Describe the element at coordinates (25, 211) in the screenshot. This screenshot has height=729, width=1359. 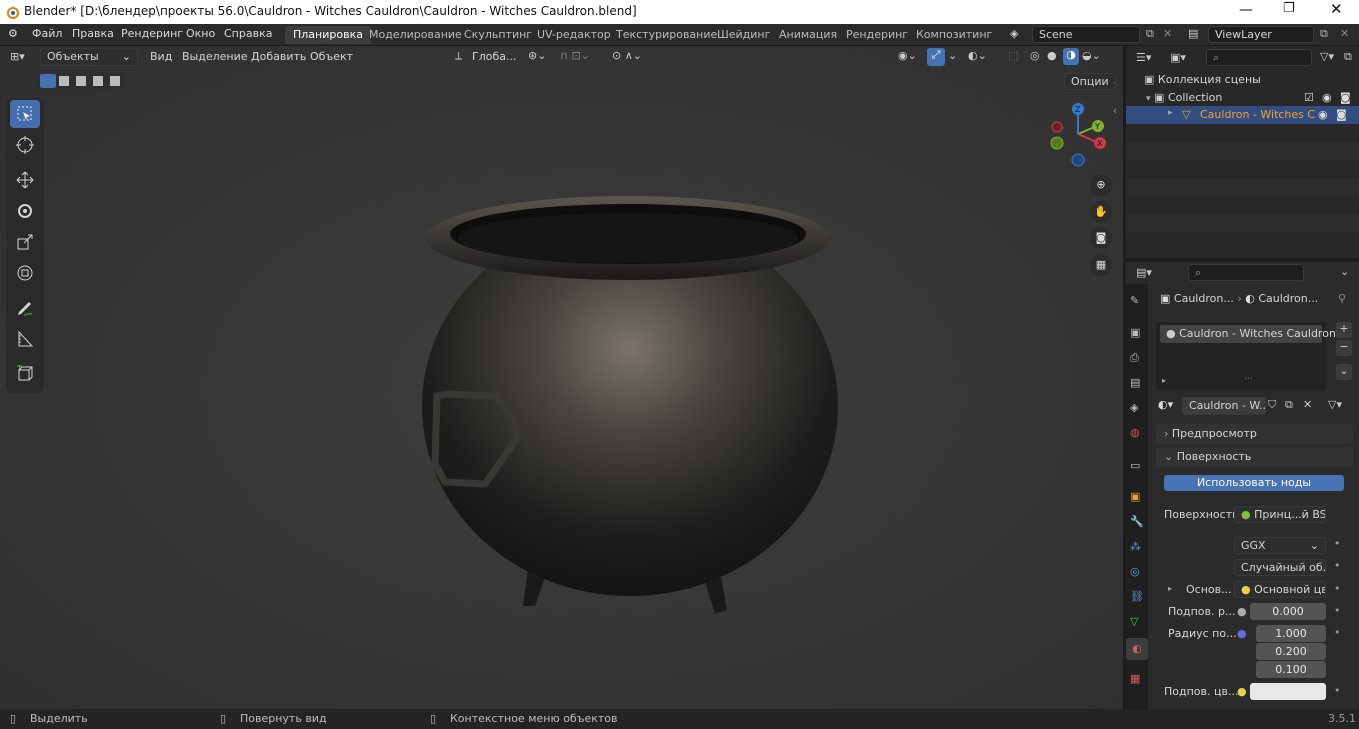
I see `rotate-tool` at that location.